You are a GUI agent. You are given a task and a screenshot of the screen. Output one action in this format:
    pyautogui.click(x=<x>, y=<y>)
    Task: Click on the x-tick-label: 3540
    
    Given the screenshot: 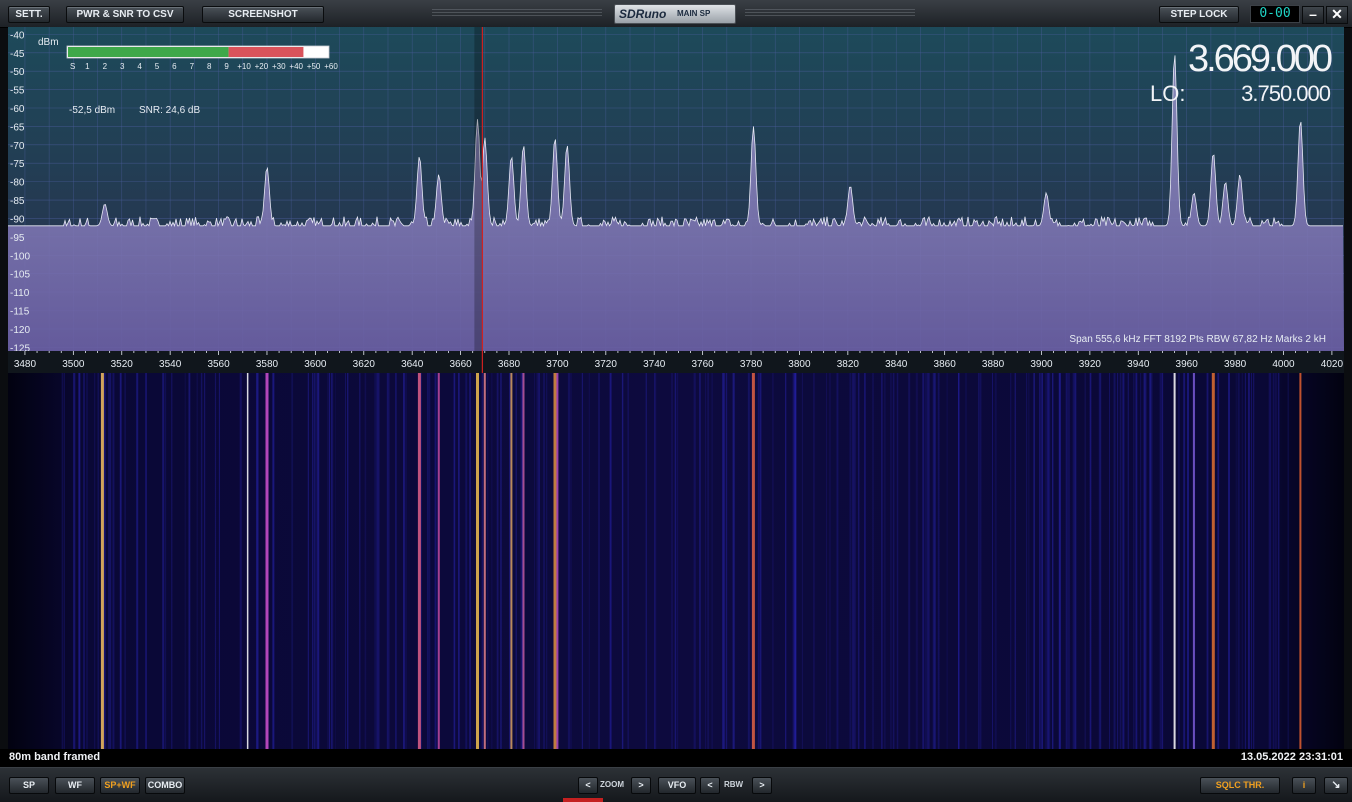 What is the action you would take?
    pyautogui.click(x=170, y=364)
    